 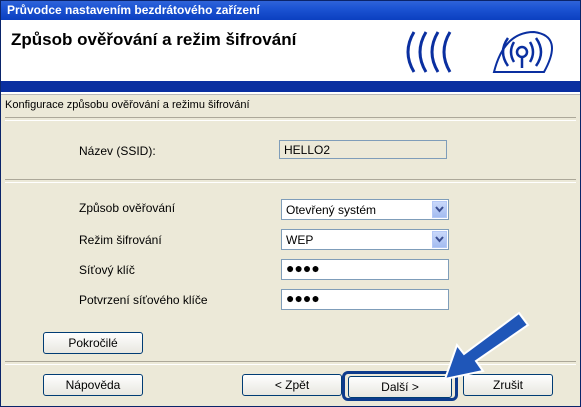 I want to click on page-title: Způsob ověřování a režim šifrování, so click(x=154, y=39).